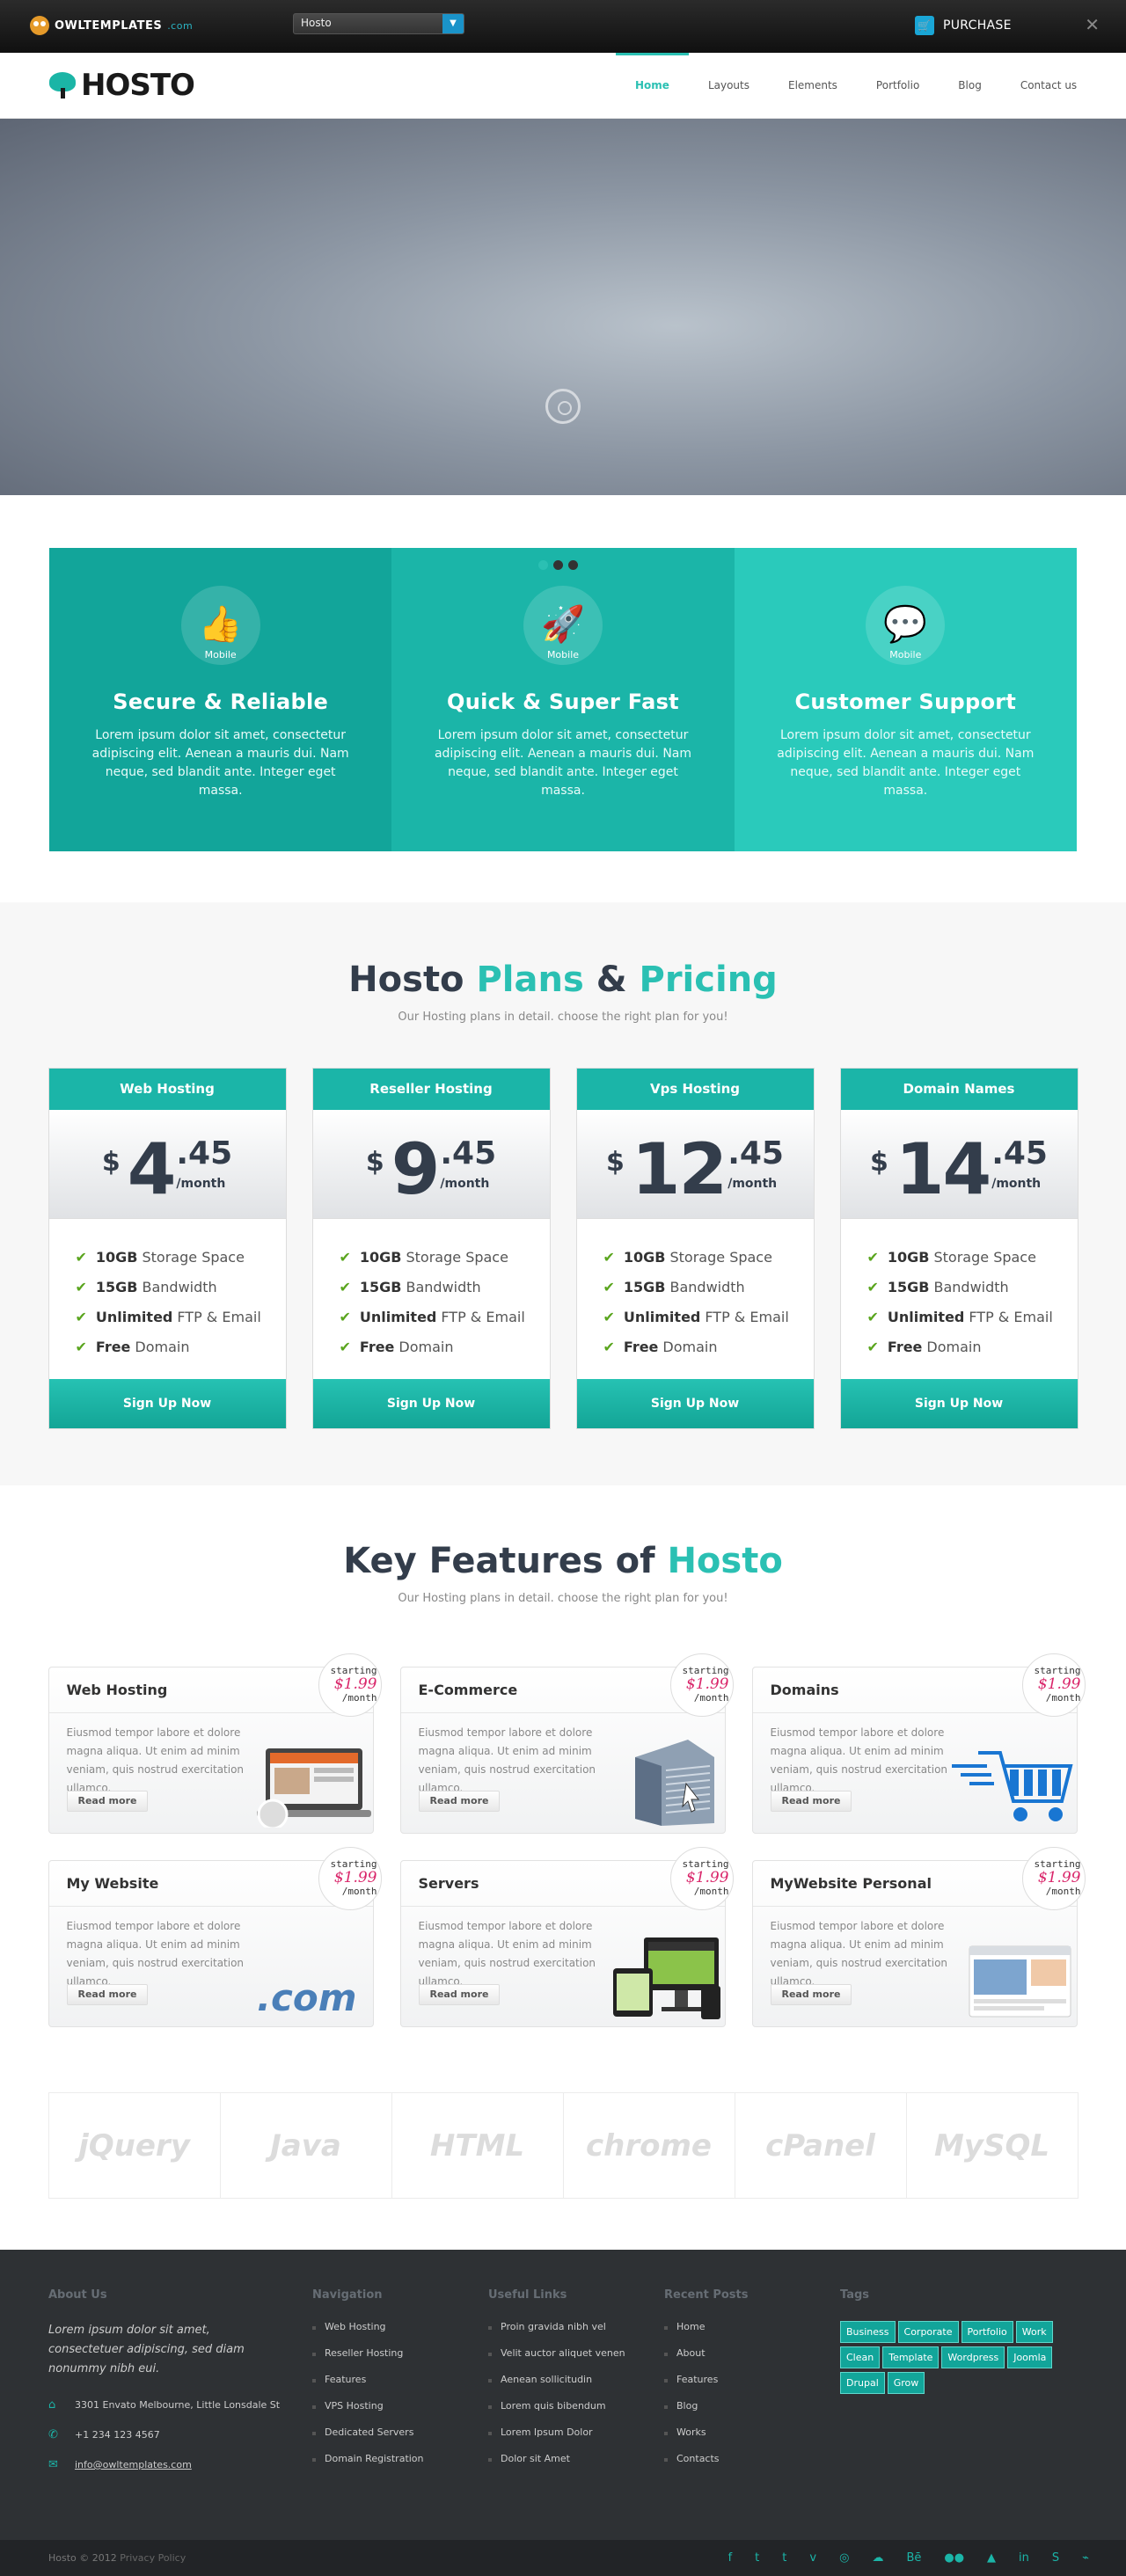  Describe the element at coordinates (706, 2387) in the screenshot. I see `recent-post: Features` at that location.